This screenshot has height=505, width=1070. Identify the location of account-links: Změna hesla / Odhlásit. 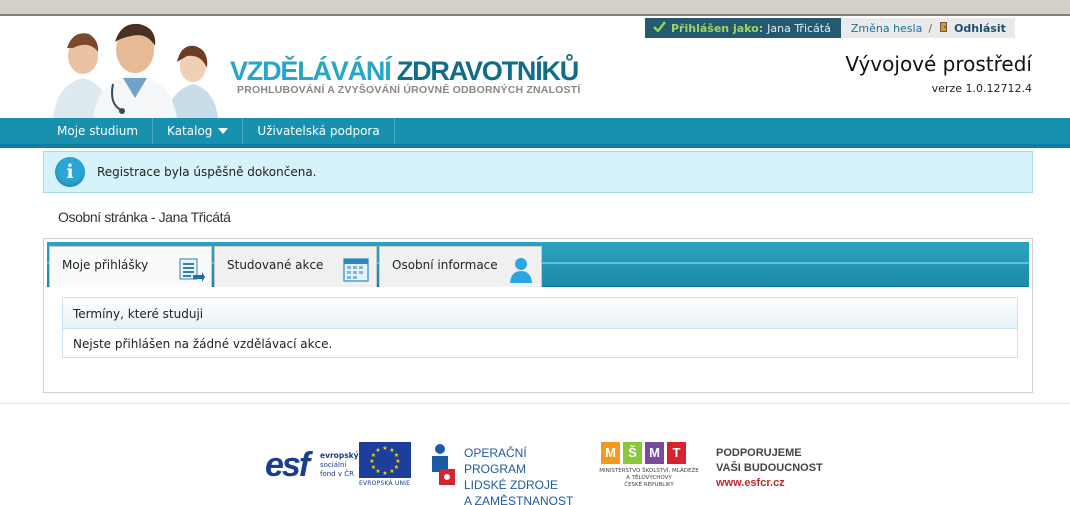
(927, 28).